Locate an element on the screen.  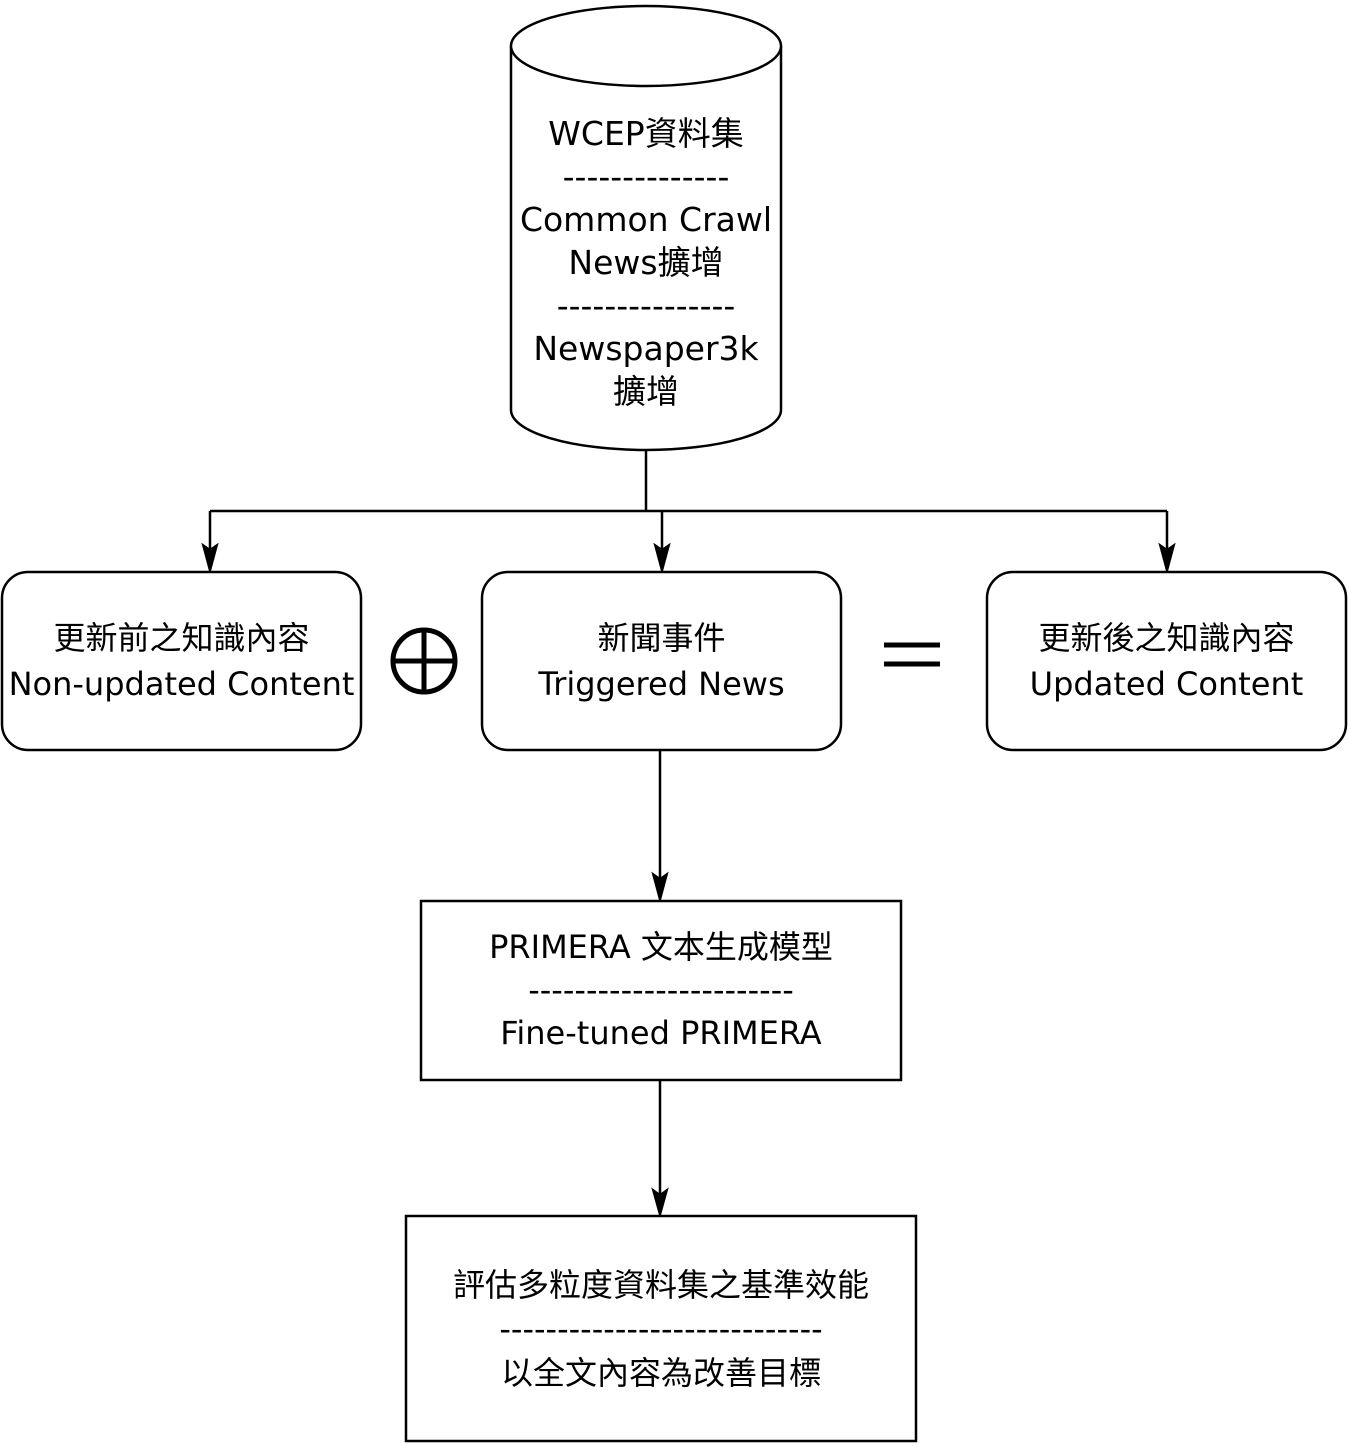
arrow-to-model is located at coordinates (660, 827).